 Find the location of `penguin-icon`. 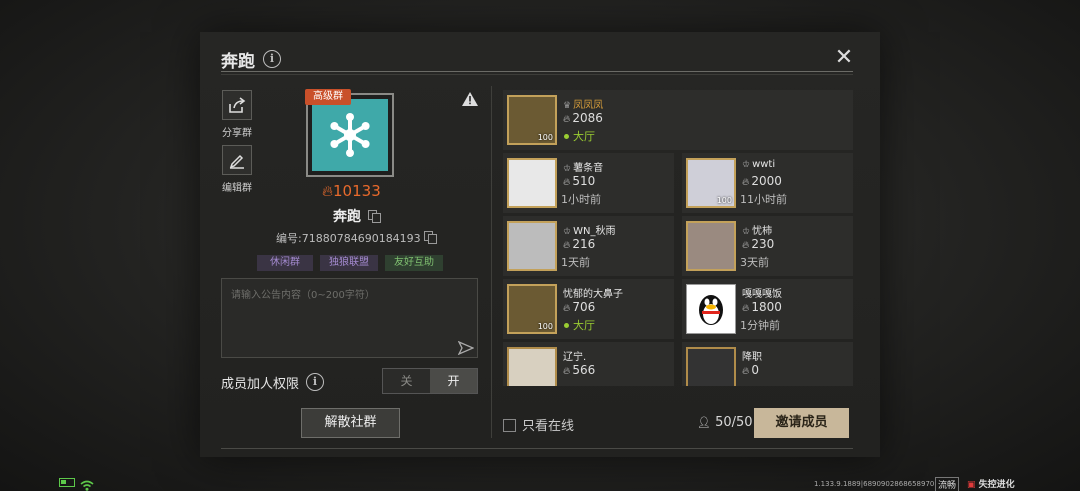

penguin-icon is located at coordinates (711, 310).